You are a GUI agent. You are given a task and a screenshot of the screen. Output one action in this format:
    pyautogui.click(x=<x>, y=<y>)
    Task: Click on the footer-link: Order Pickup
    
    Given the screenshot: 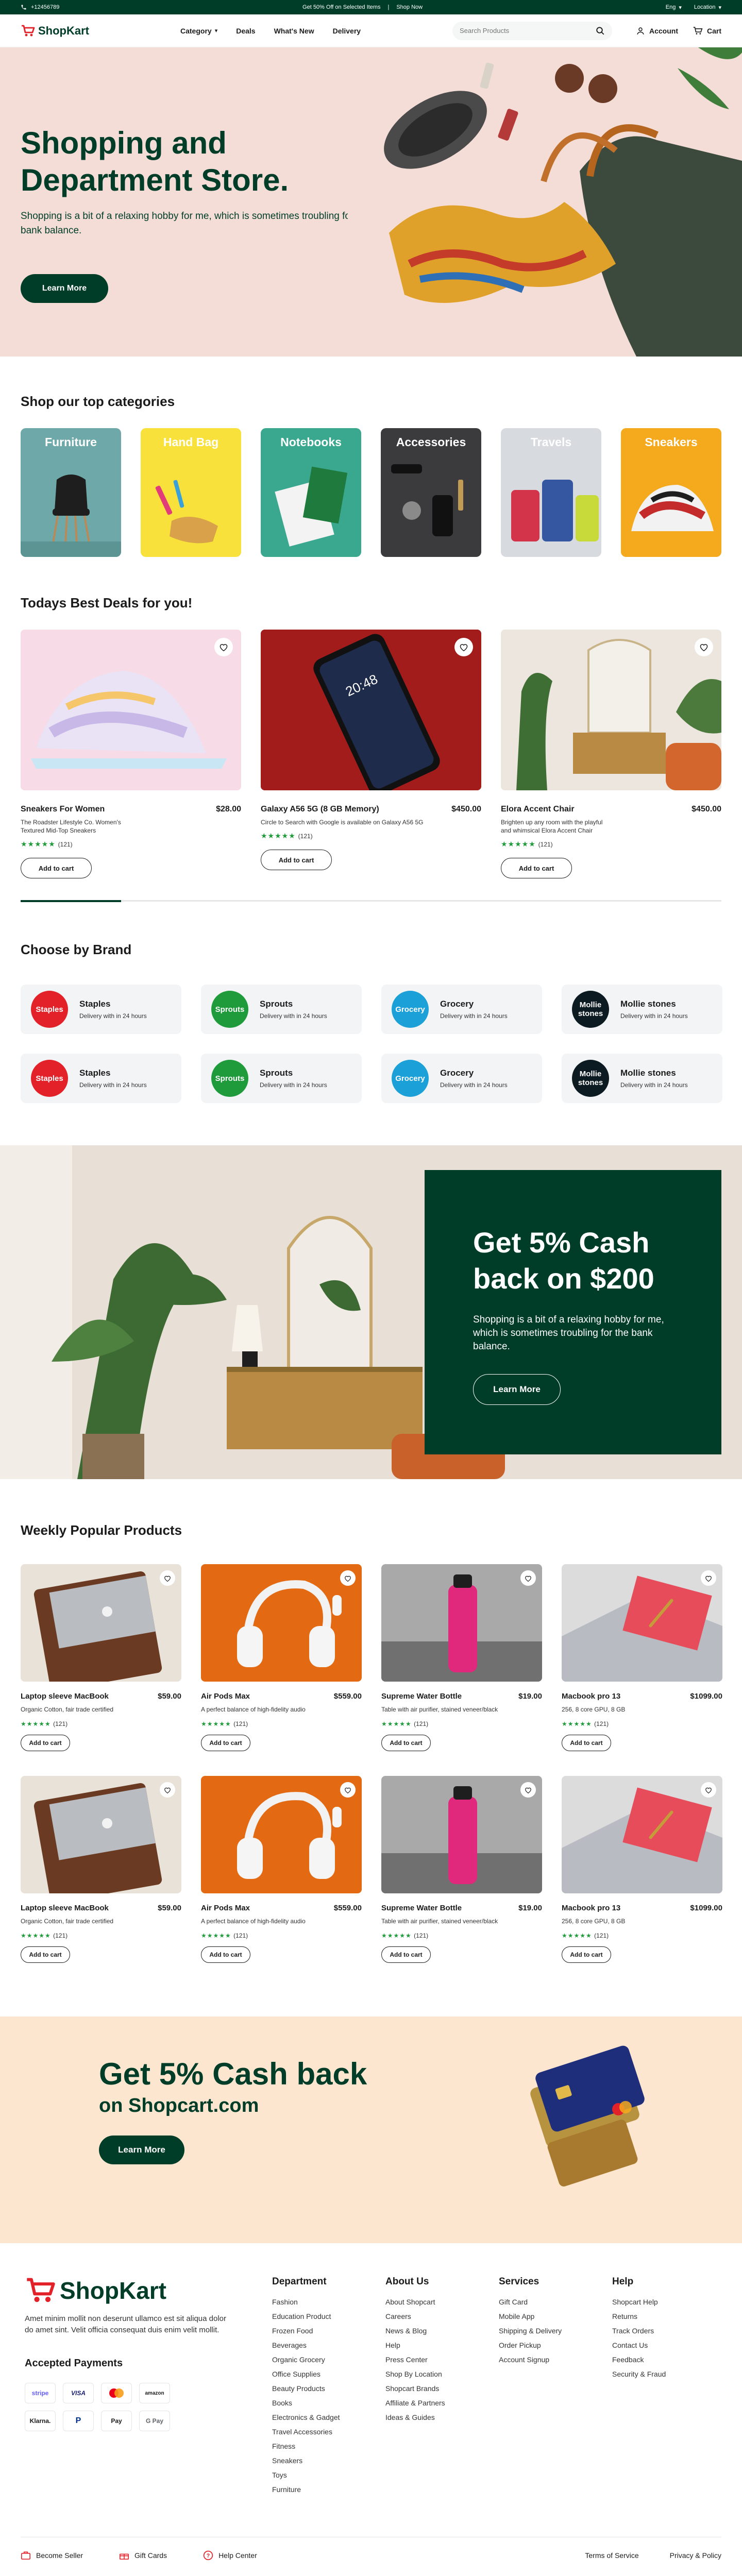 What is the action you would take?
    pyautogui.click(x=555, y=2345)
    